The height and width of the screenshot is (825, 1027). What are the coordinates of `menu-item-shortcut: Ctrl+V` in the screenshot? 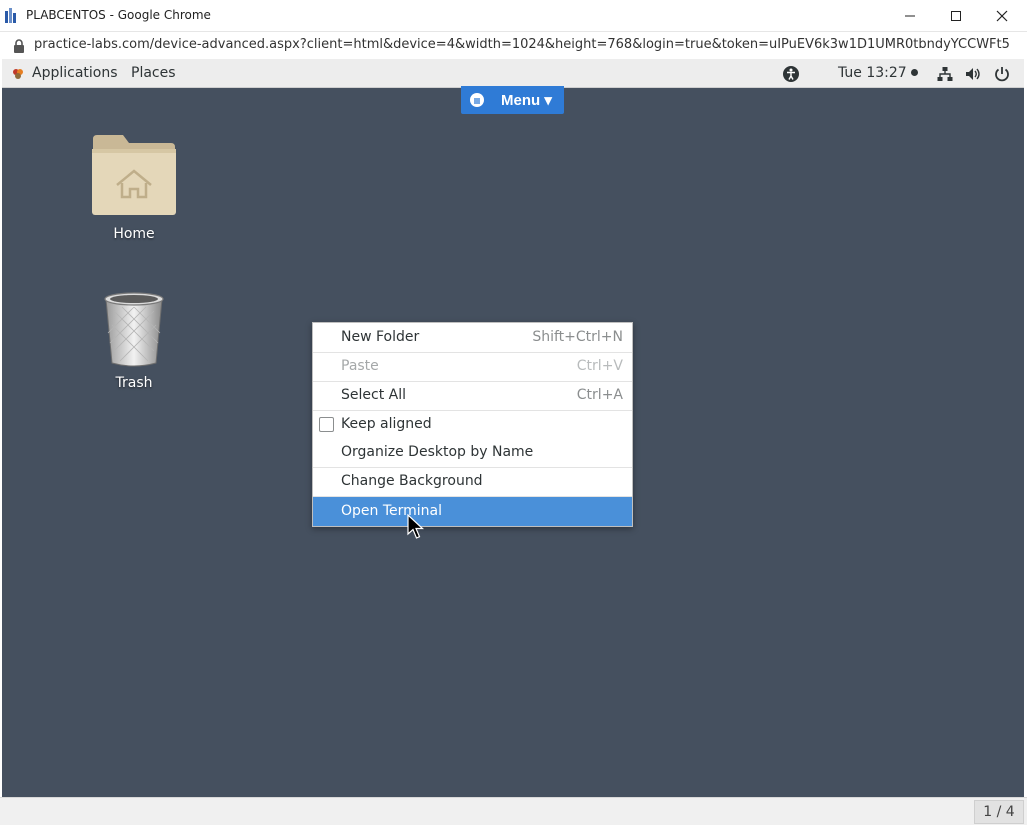 It's located at (599, 366).